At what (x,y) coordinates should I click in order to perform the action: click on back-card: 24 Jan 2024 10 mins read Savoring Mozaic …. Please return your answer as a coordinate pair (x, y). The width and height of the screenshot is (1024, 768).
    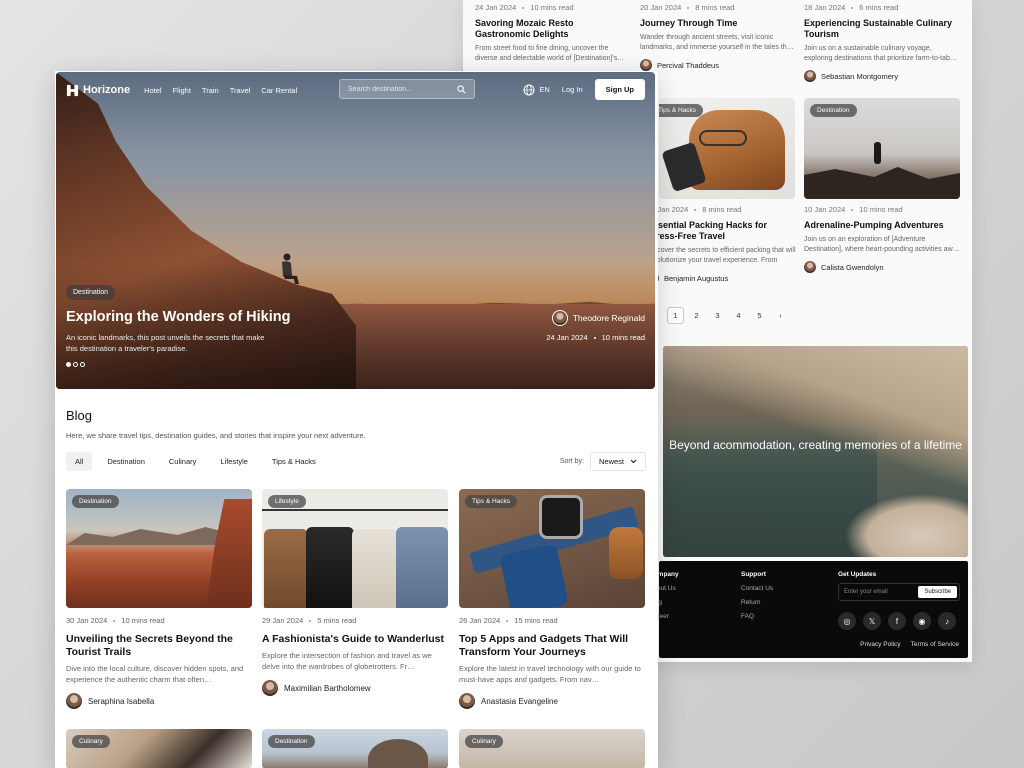
    Looking at the image, I should click on (553, 33).